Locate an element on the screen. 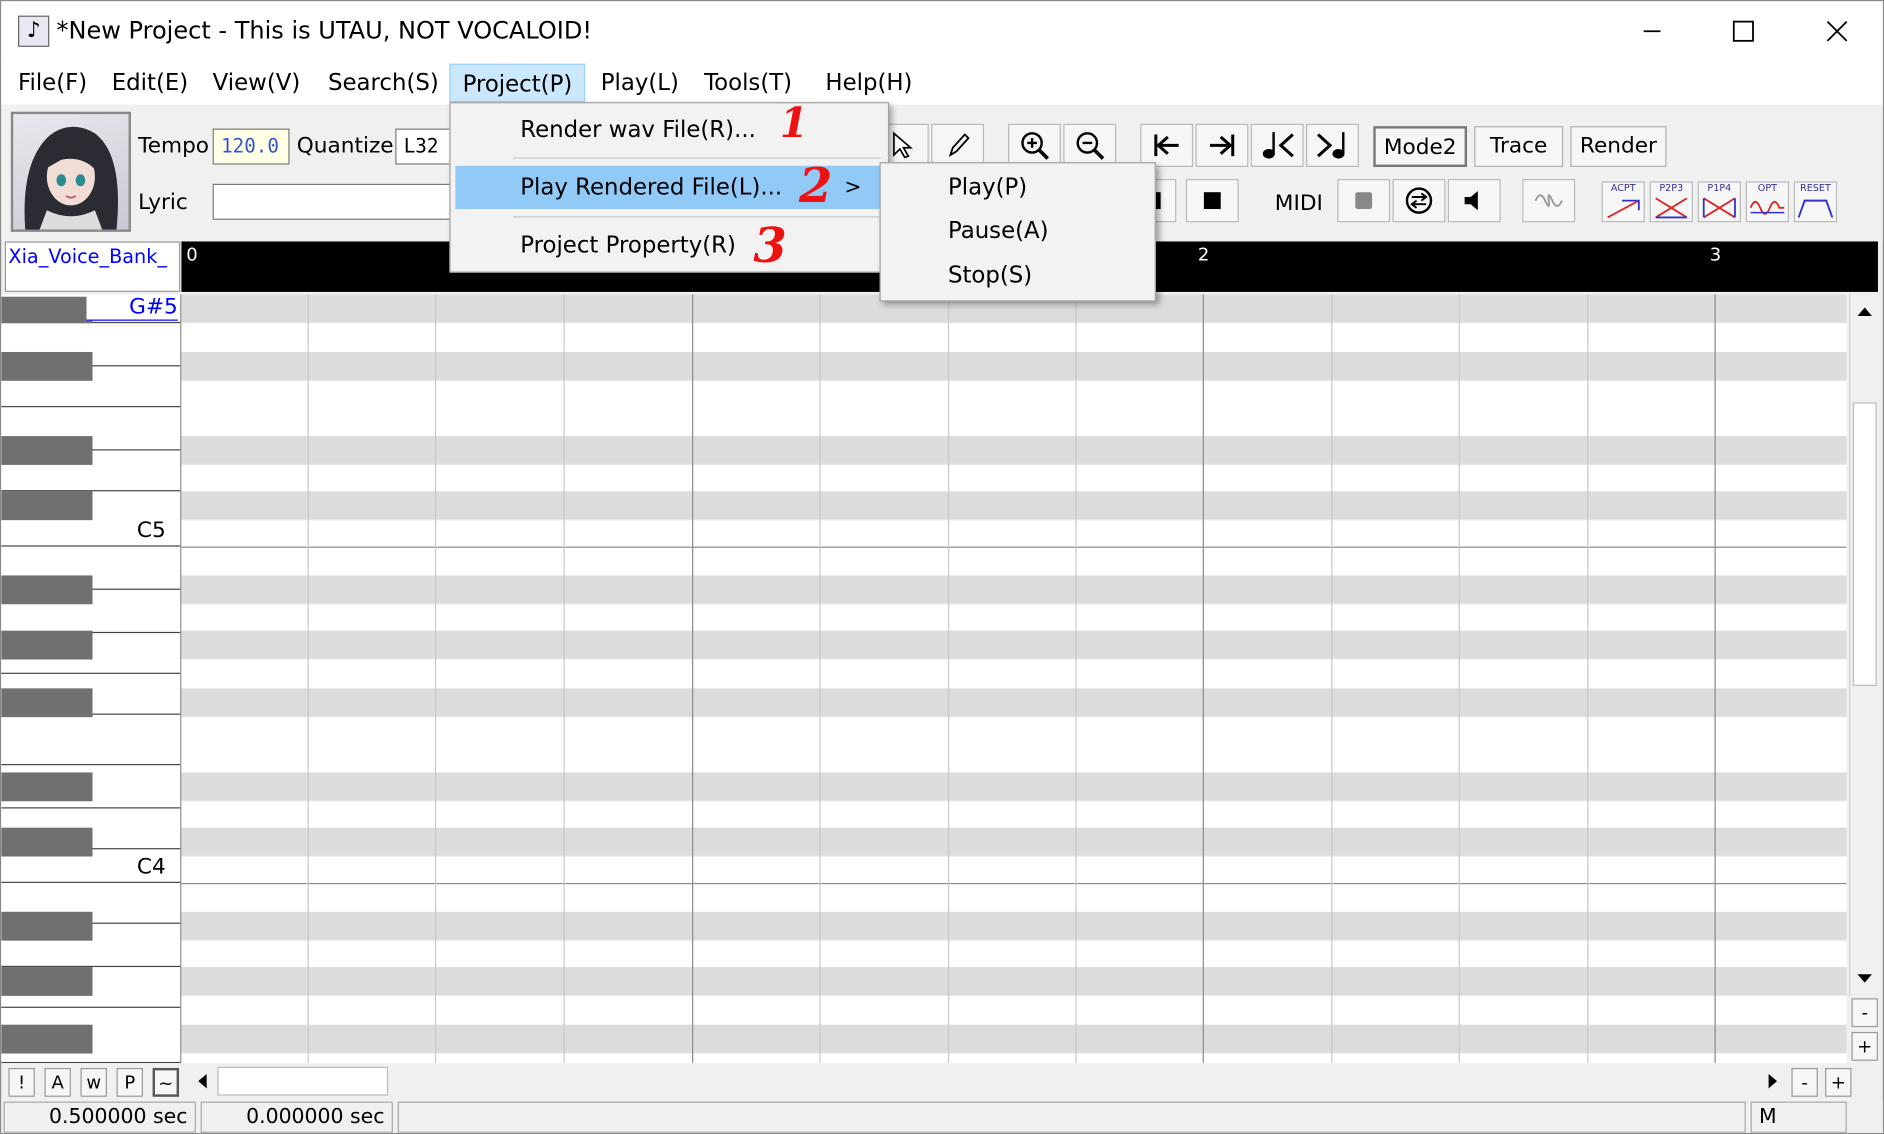 This screenshot has height=1134, width=1884. trace-button: Trace is located at coordinates (1519, 146).